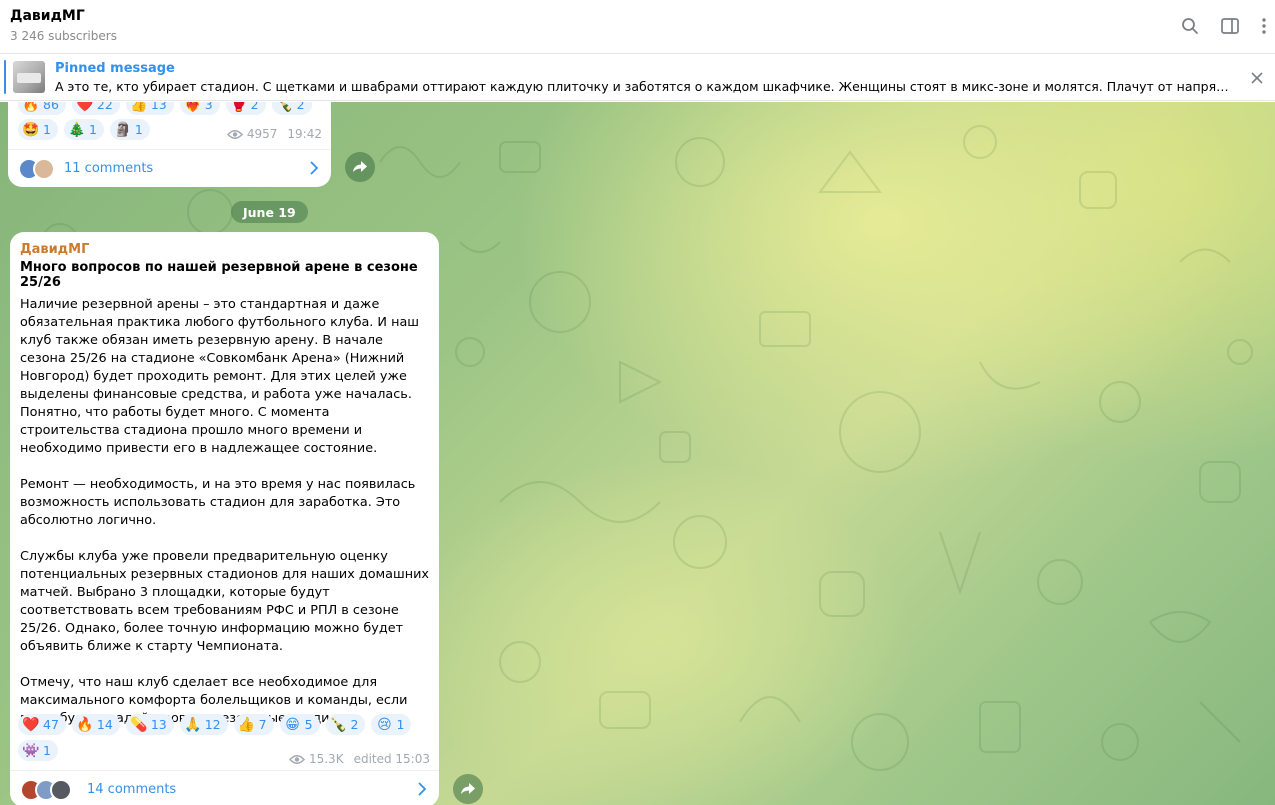  I want to click on reaction-chip: 💊 13, so click(149, 724).